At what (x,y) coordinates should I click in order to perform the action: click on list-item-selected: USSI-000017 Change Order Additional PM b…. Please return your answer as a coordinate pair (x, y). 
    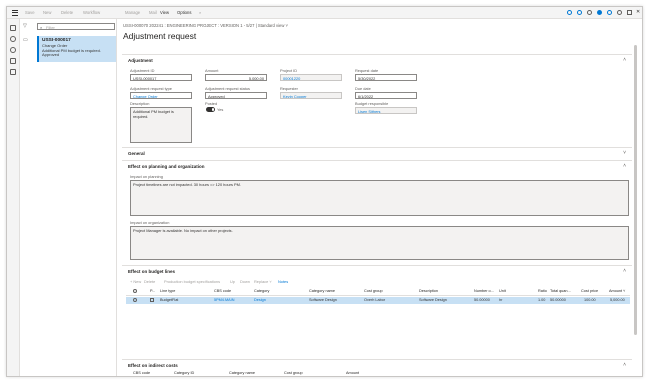
    Looking at the image, I should click on (76, 49).